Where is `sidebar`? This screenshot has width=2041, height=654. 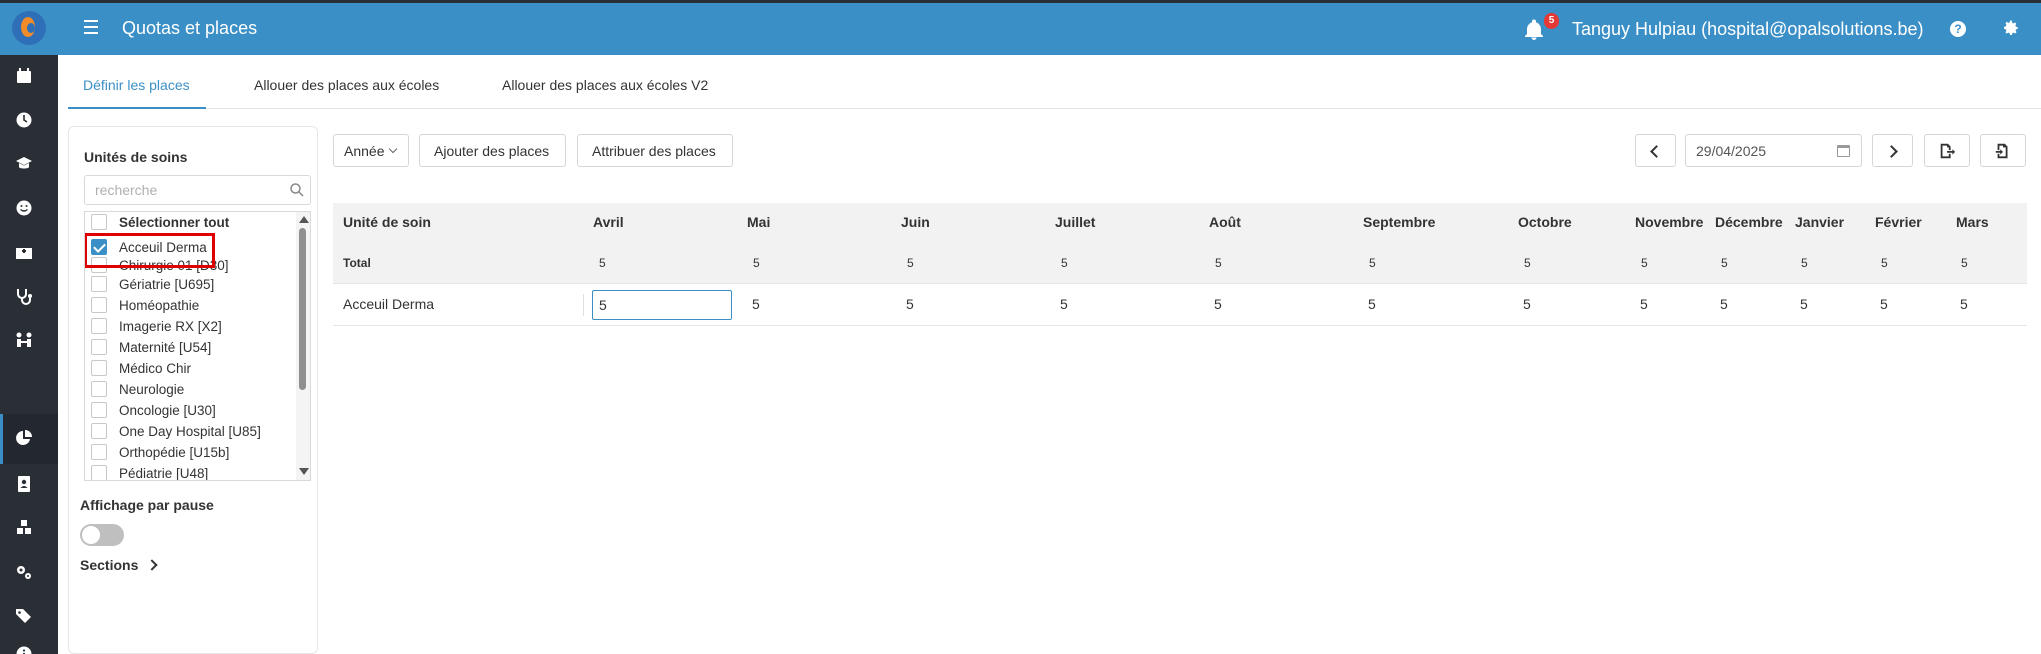 sidebar is located at coordinates (29, 354).